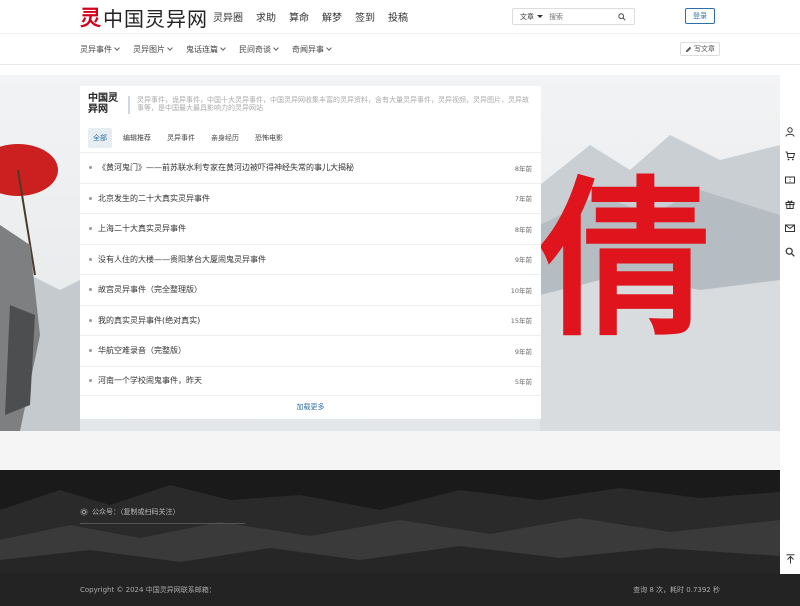 This screenshot has height=606, width=800. I want to click on list-item: 上海二十大真实灵异事件 8年前, so click(310, 228).